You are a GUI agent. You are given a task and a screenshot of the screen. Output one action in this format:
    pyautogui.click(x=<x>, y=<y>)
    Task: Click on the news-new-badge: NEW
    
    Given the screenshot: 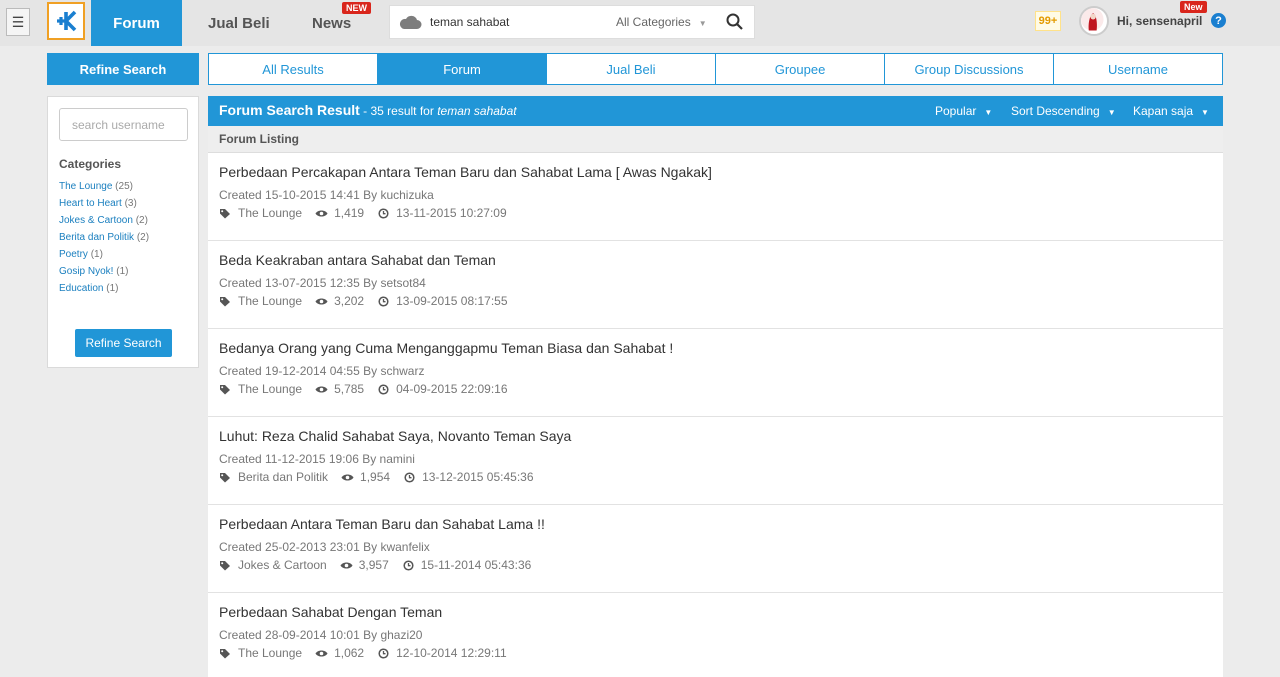 What is the action you would take?
    pyautogui.click(x=356, y=8)
    